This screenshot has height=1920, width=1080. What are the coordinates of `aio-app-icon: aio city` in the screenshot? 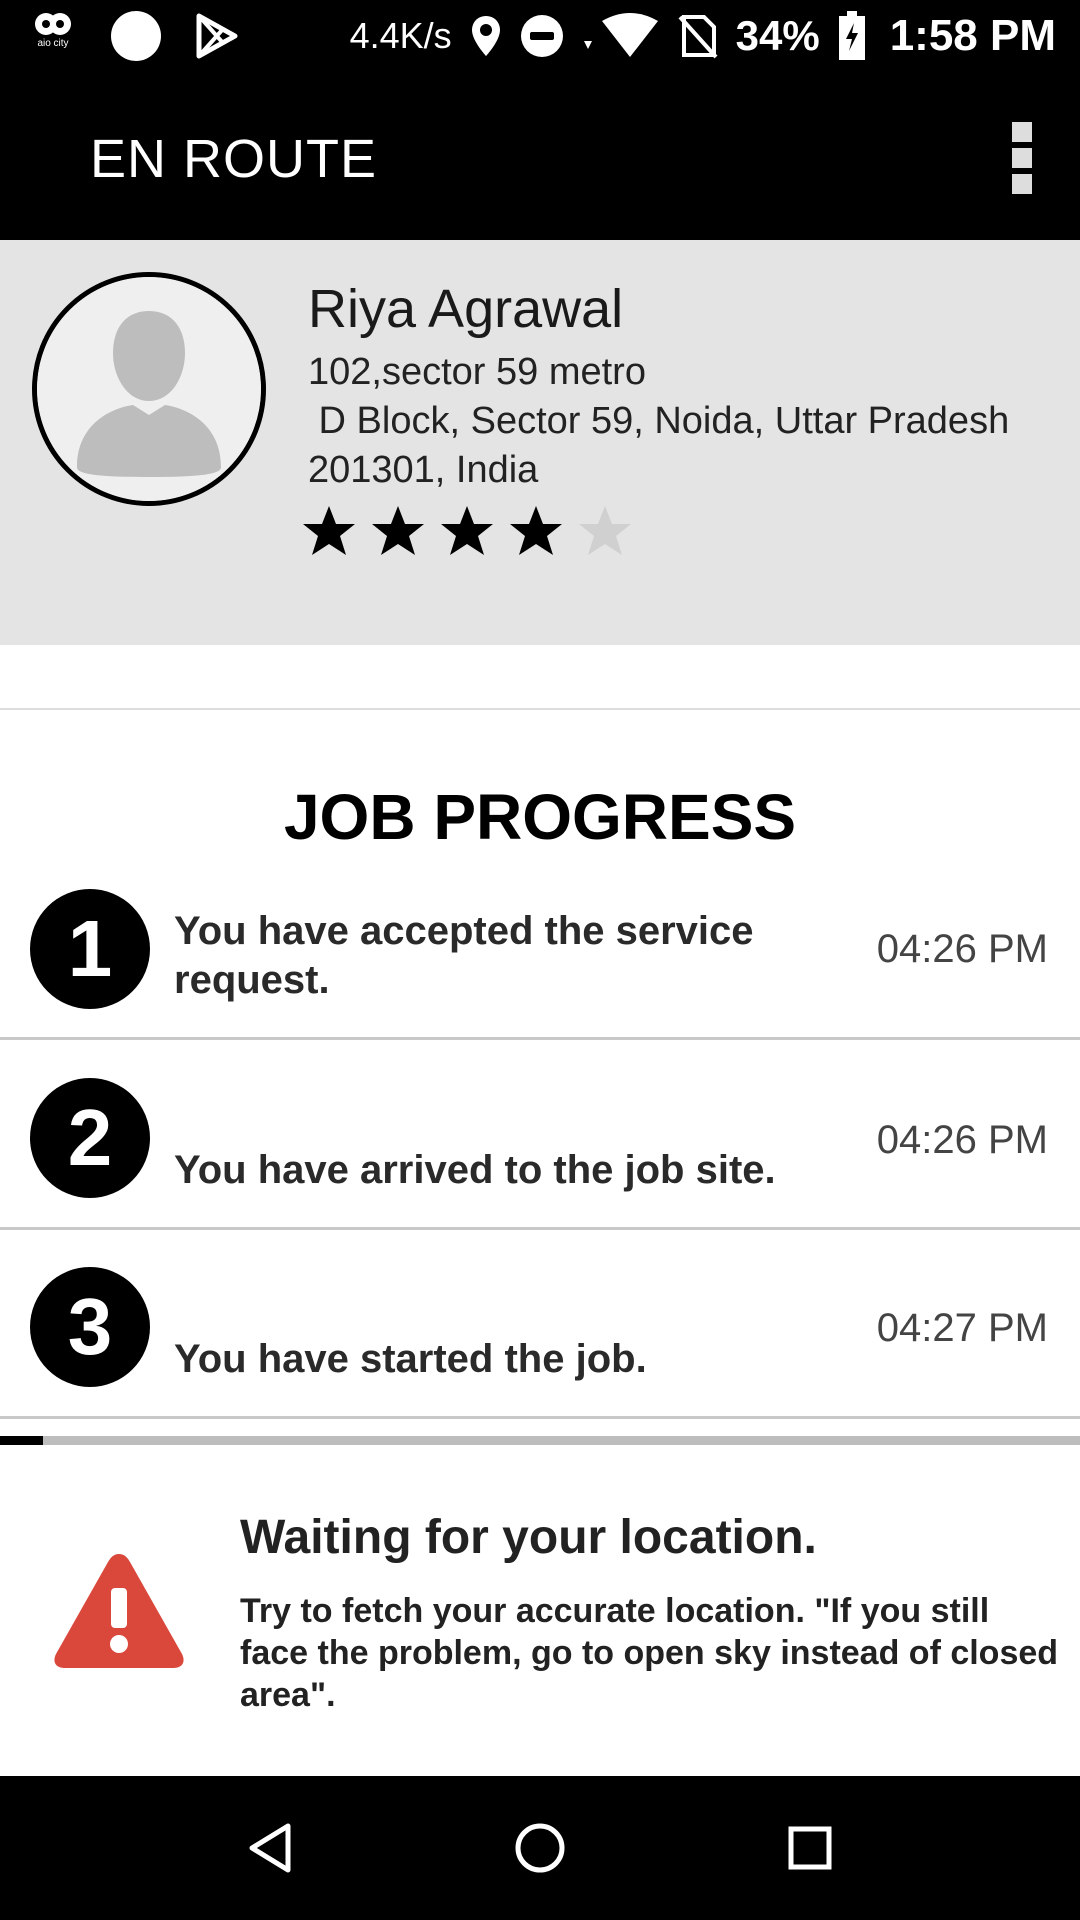 It's located at (53, 36).